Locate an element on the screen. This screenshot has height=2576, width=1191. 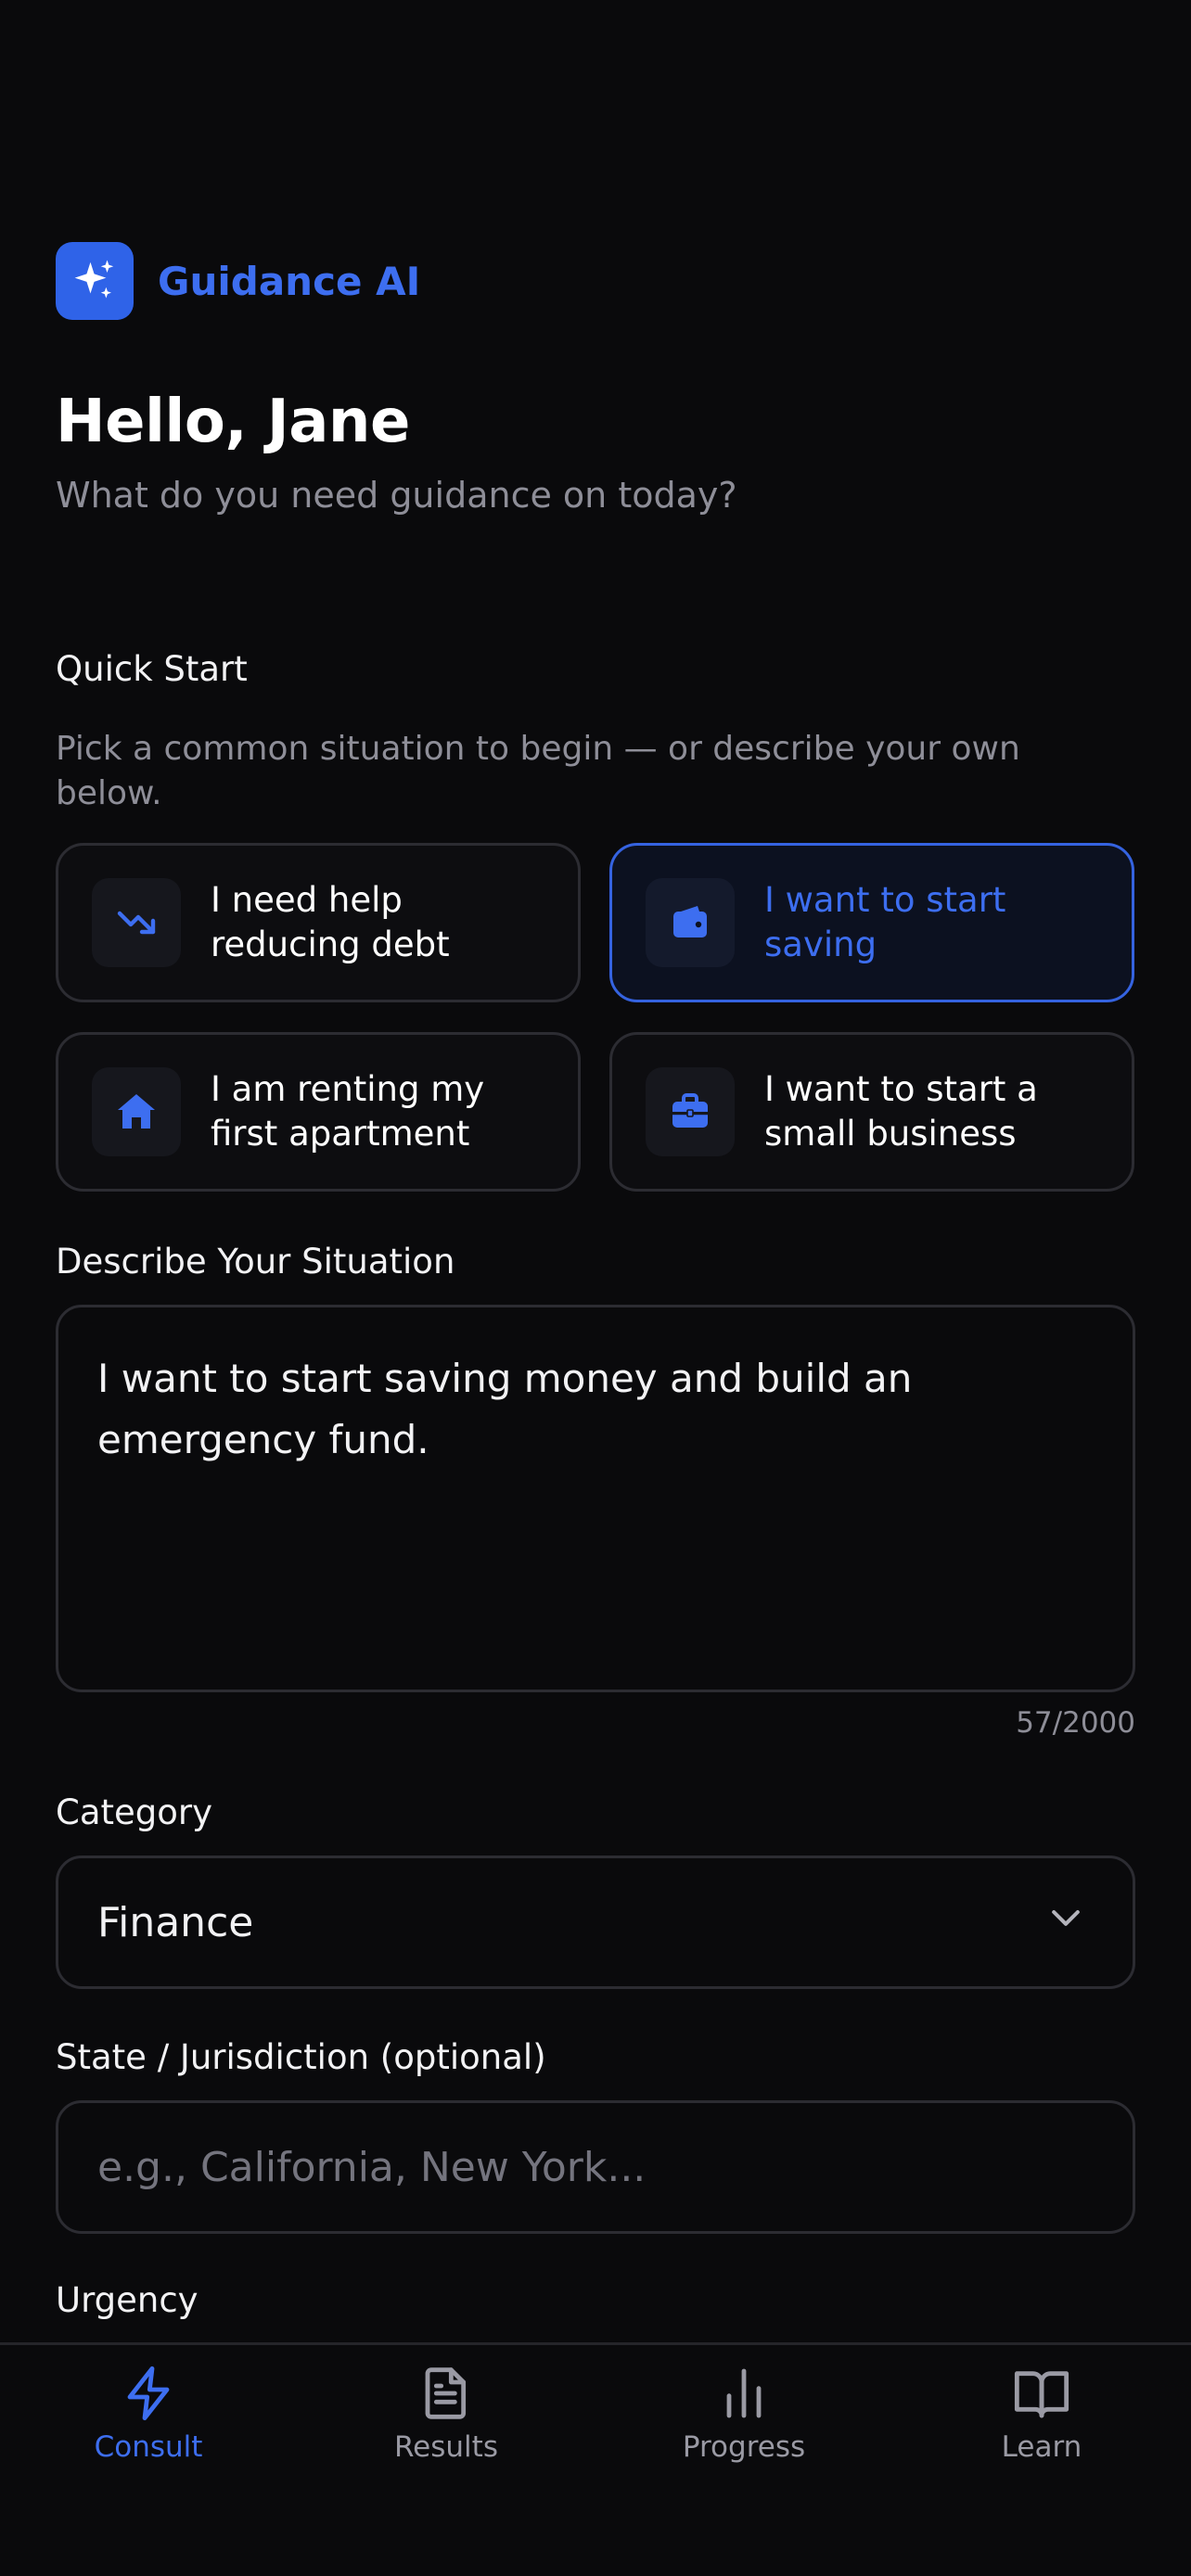
nav-label: Results is located at coordinates (446, 2447).